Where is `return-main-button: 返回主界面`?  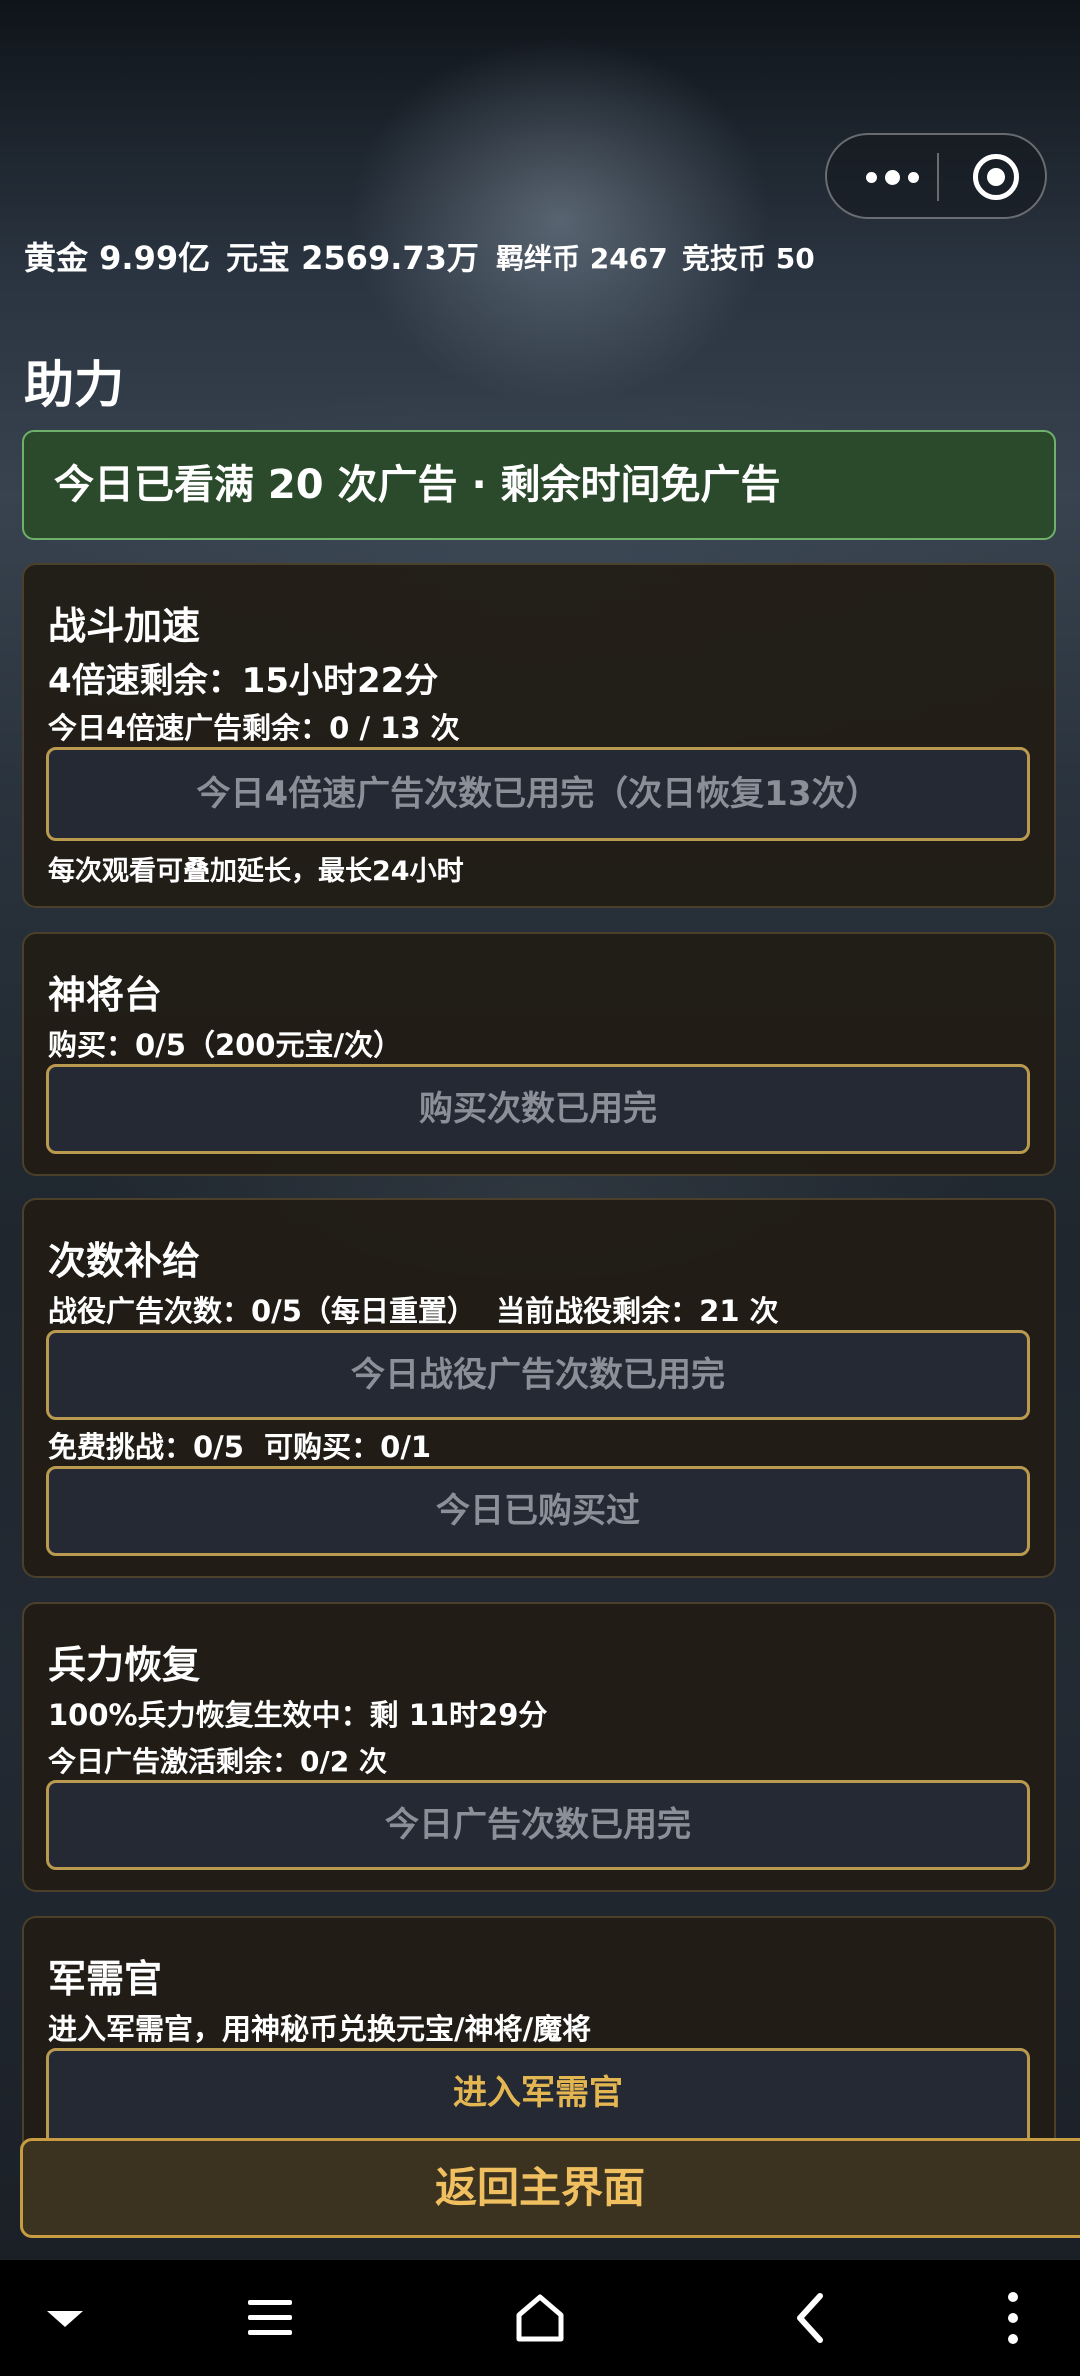 return-main-button: 返回主界面 is located at coordinates (550, 2188).